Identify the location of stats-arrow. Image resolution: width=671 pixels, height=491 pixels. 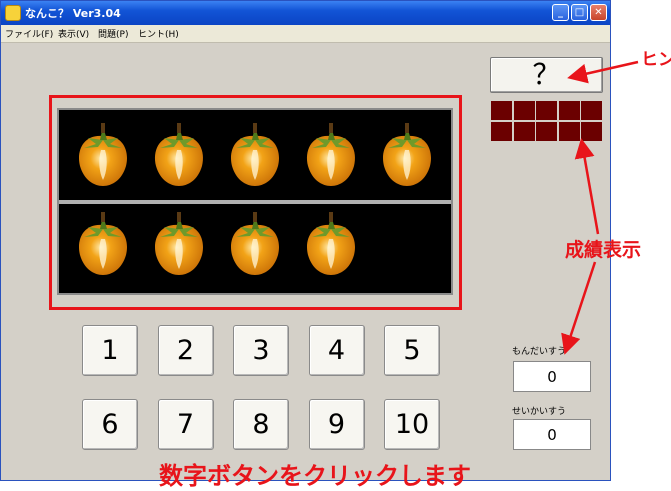
(579, 308).